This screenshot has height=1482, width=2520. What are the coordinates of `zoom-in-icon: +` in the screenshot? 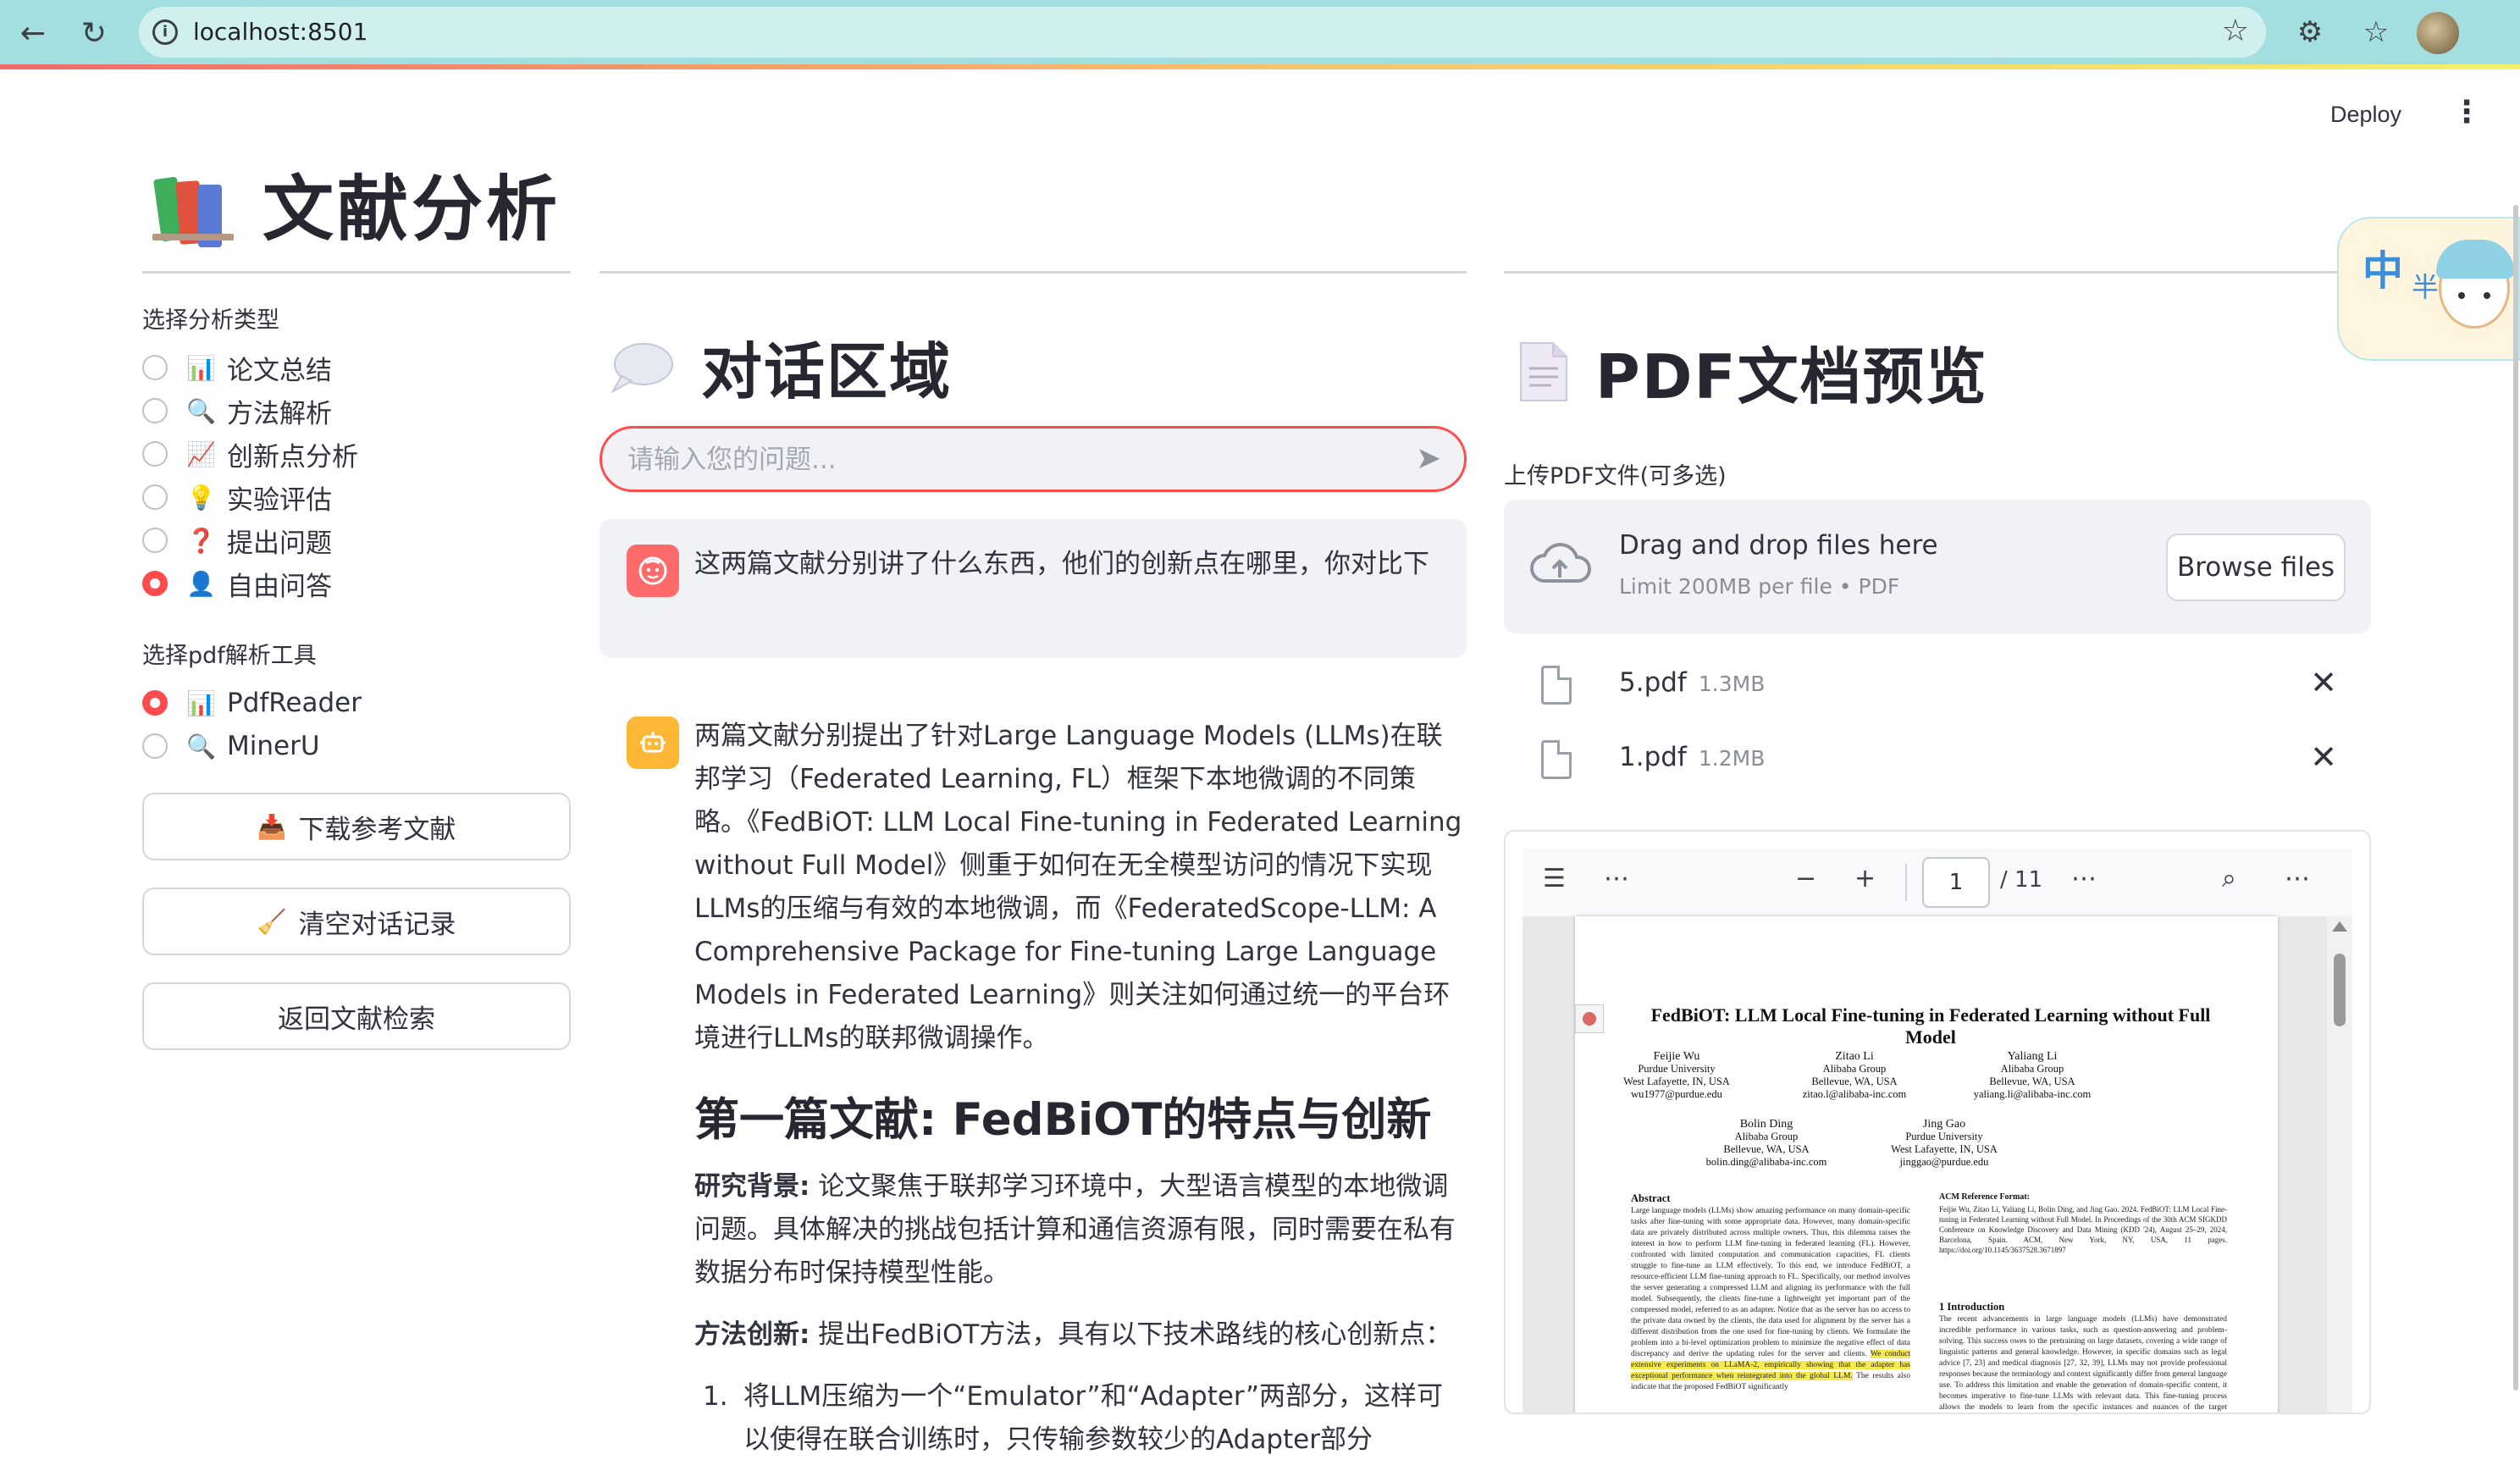 It's located at (1865, 878).